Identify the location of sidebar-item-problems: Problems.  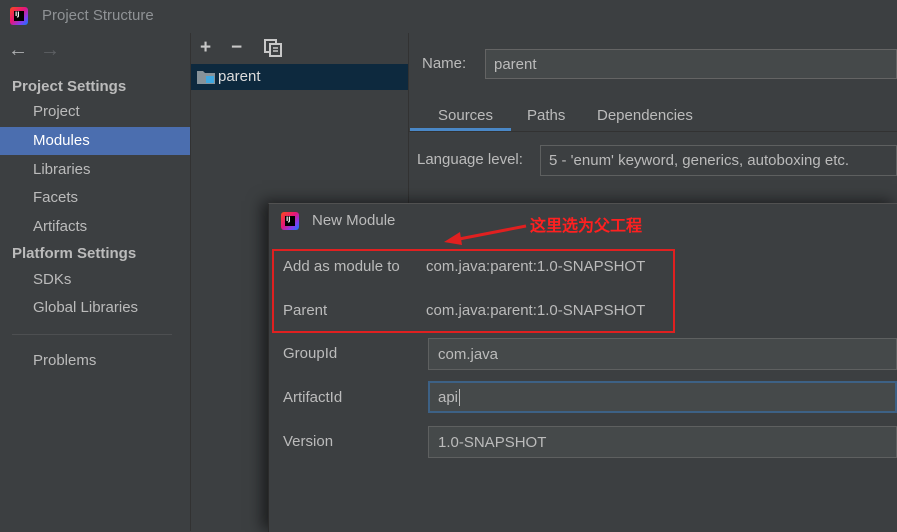
(95, 361).